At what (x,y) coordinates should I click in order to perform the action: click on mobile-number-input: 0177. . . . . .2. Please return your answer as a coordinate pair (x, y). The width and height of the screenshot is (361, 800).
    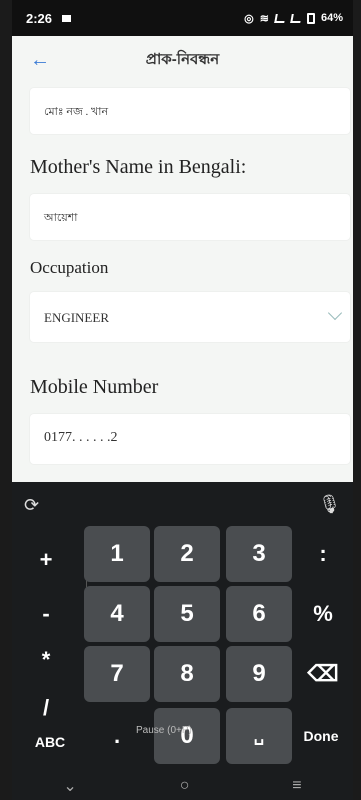
    Looking at the image, I should click on (190, 439).